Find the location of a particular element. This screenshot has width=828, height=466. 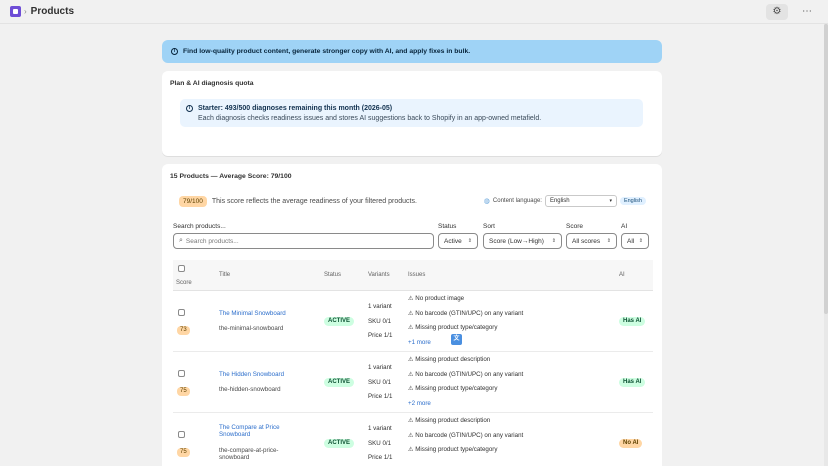

more-issues-link: +1 more is located at coordinates (465, 346).